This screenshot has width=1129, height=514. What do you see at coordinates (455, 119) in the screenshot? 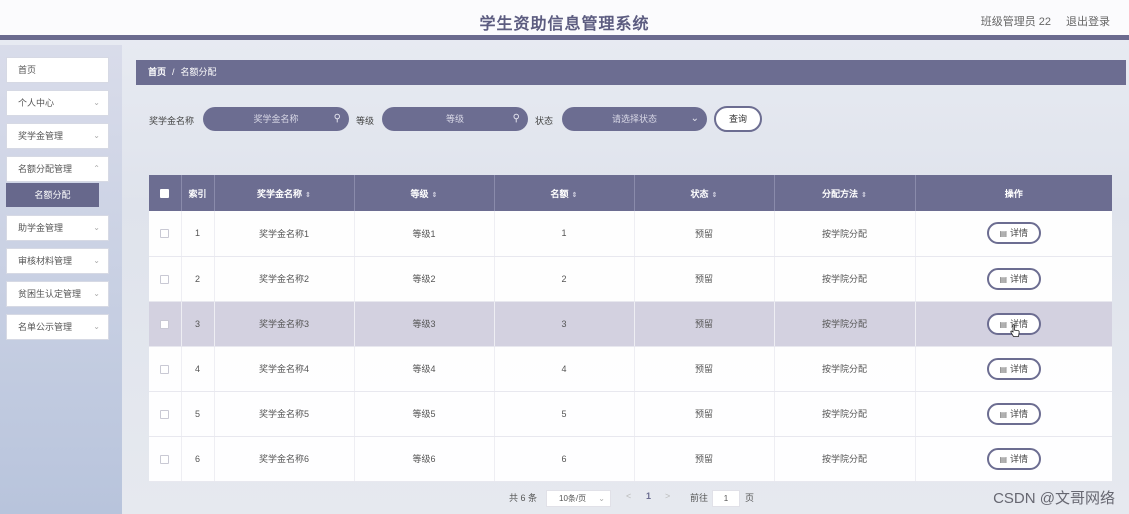
I see `level-input: 等级 ⚲` at bounding box center [455, 119].